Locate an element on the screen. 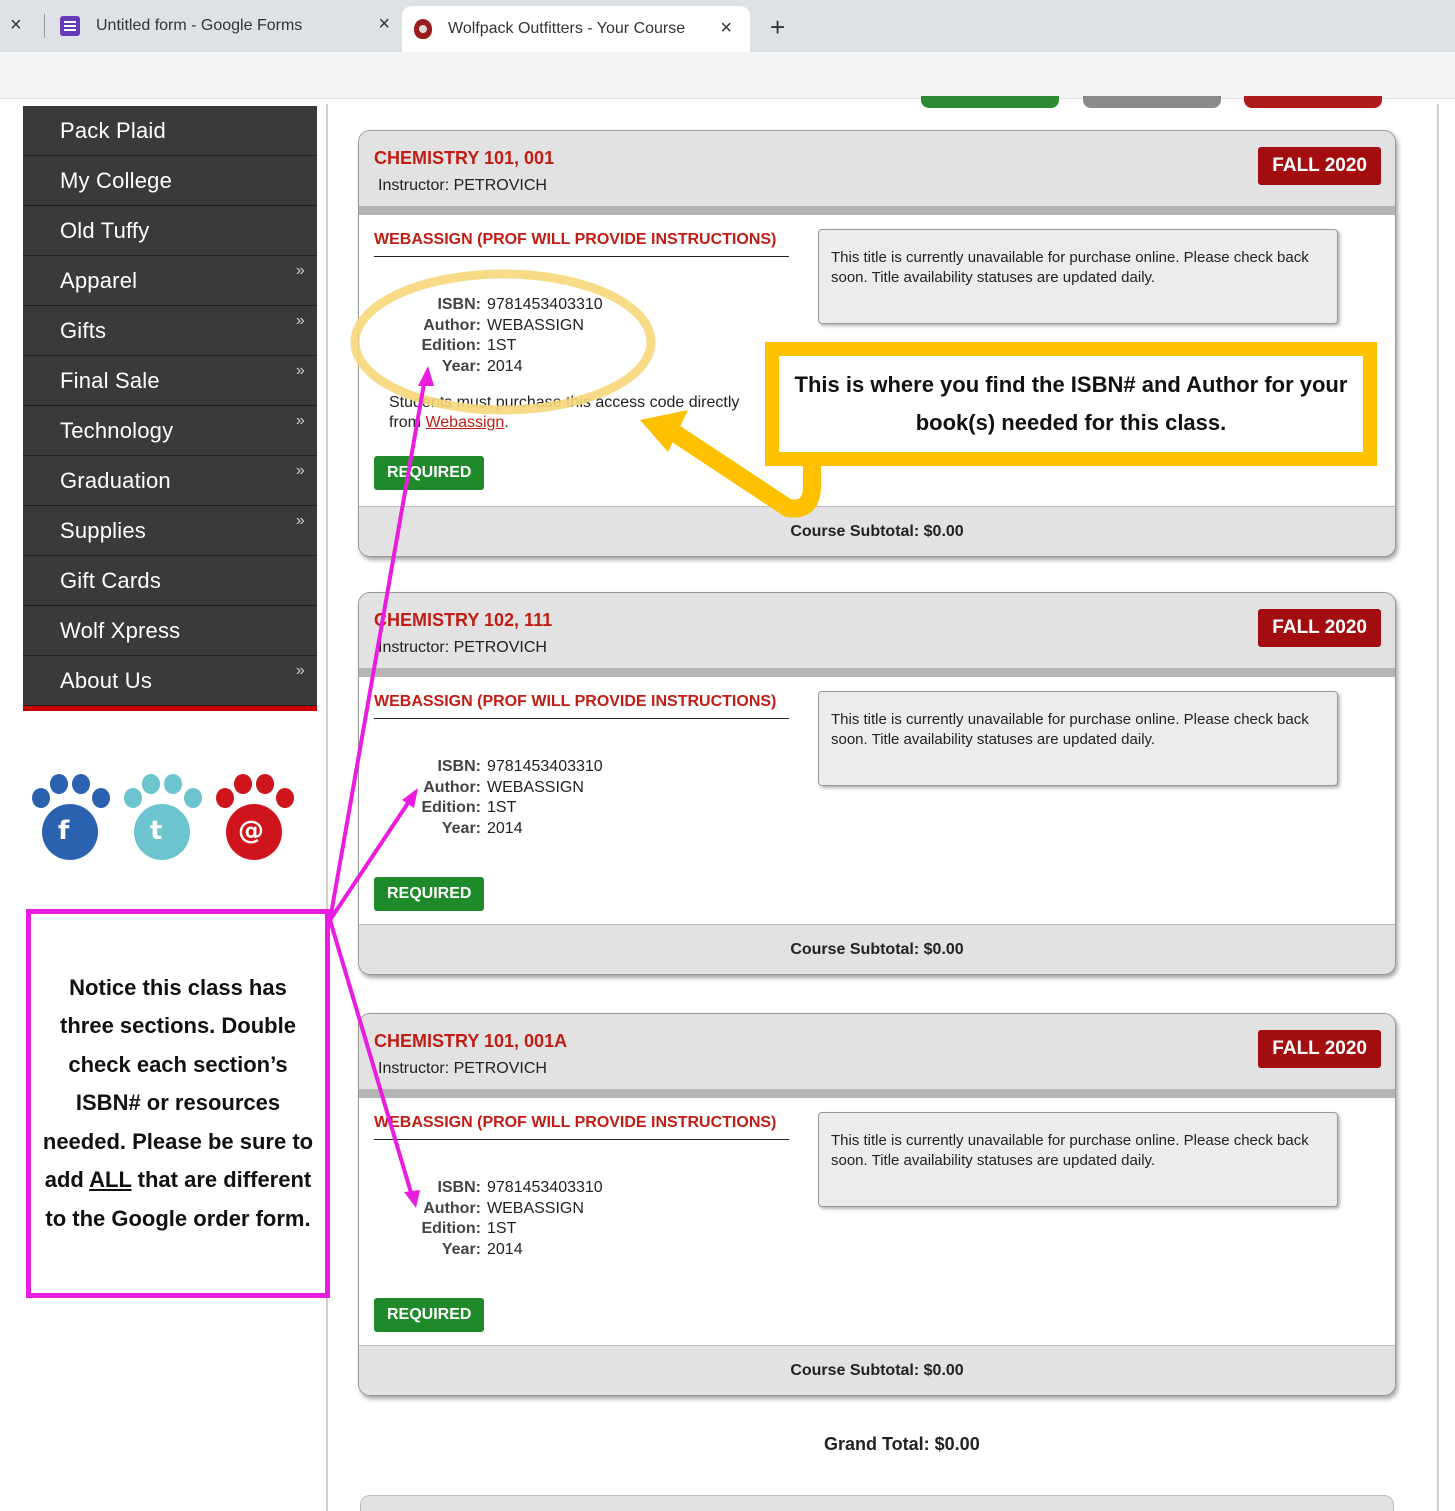 The height and width of the screenshot is (1511, 1455). pink-arrows is located at coordinates (381, 787).